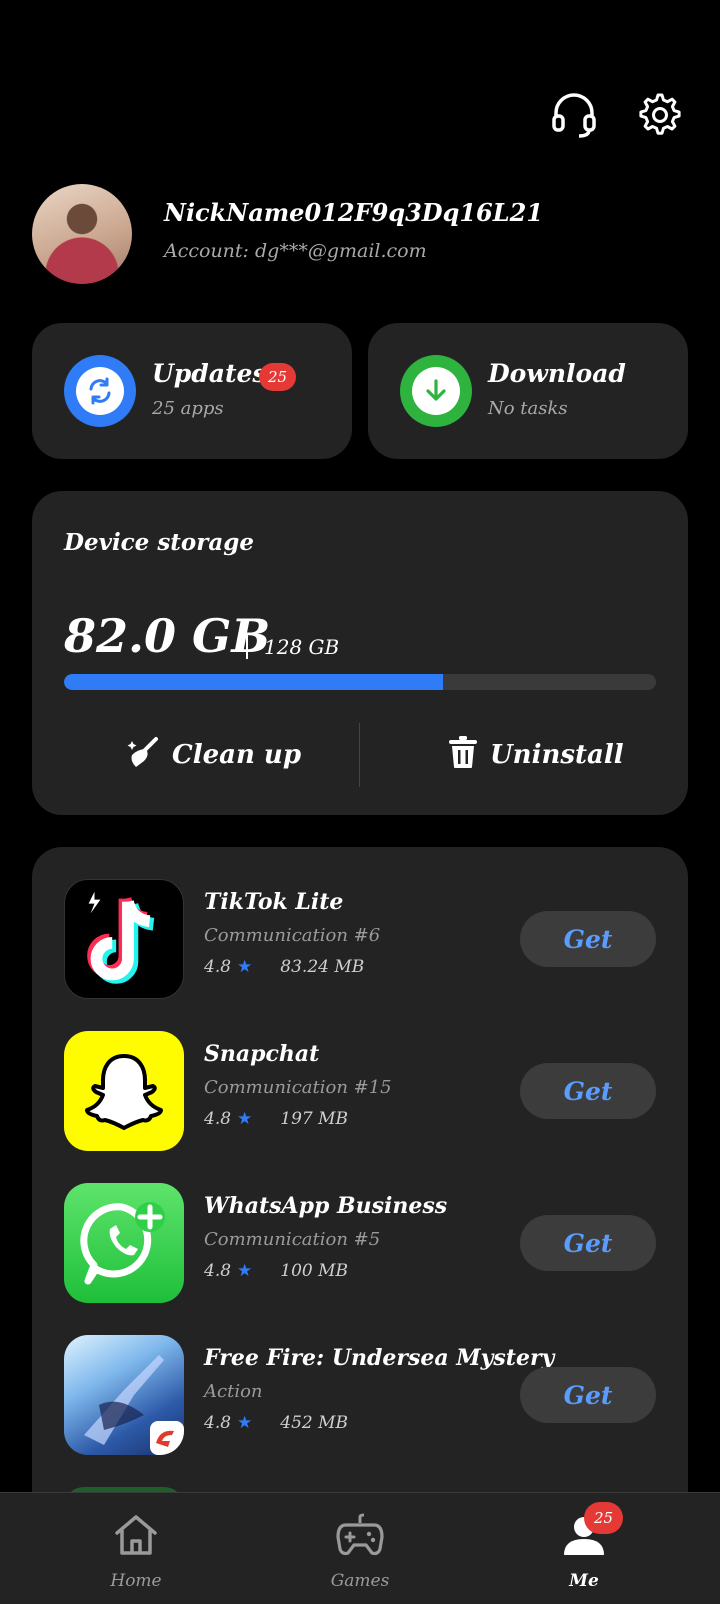  I want to click on app-size: 83.24 MB, so click(322, 967).